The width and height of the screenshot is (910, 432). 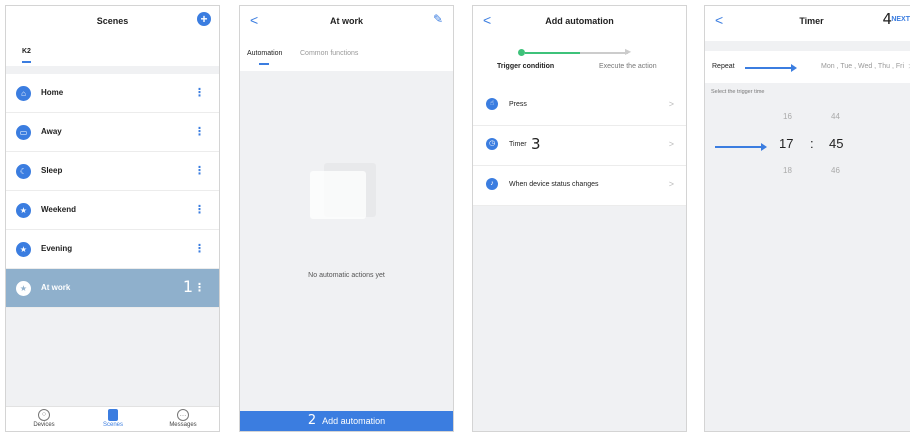 I want to click on option-label: Press, so click(x=518, y=104).